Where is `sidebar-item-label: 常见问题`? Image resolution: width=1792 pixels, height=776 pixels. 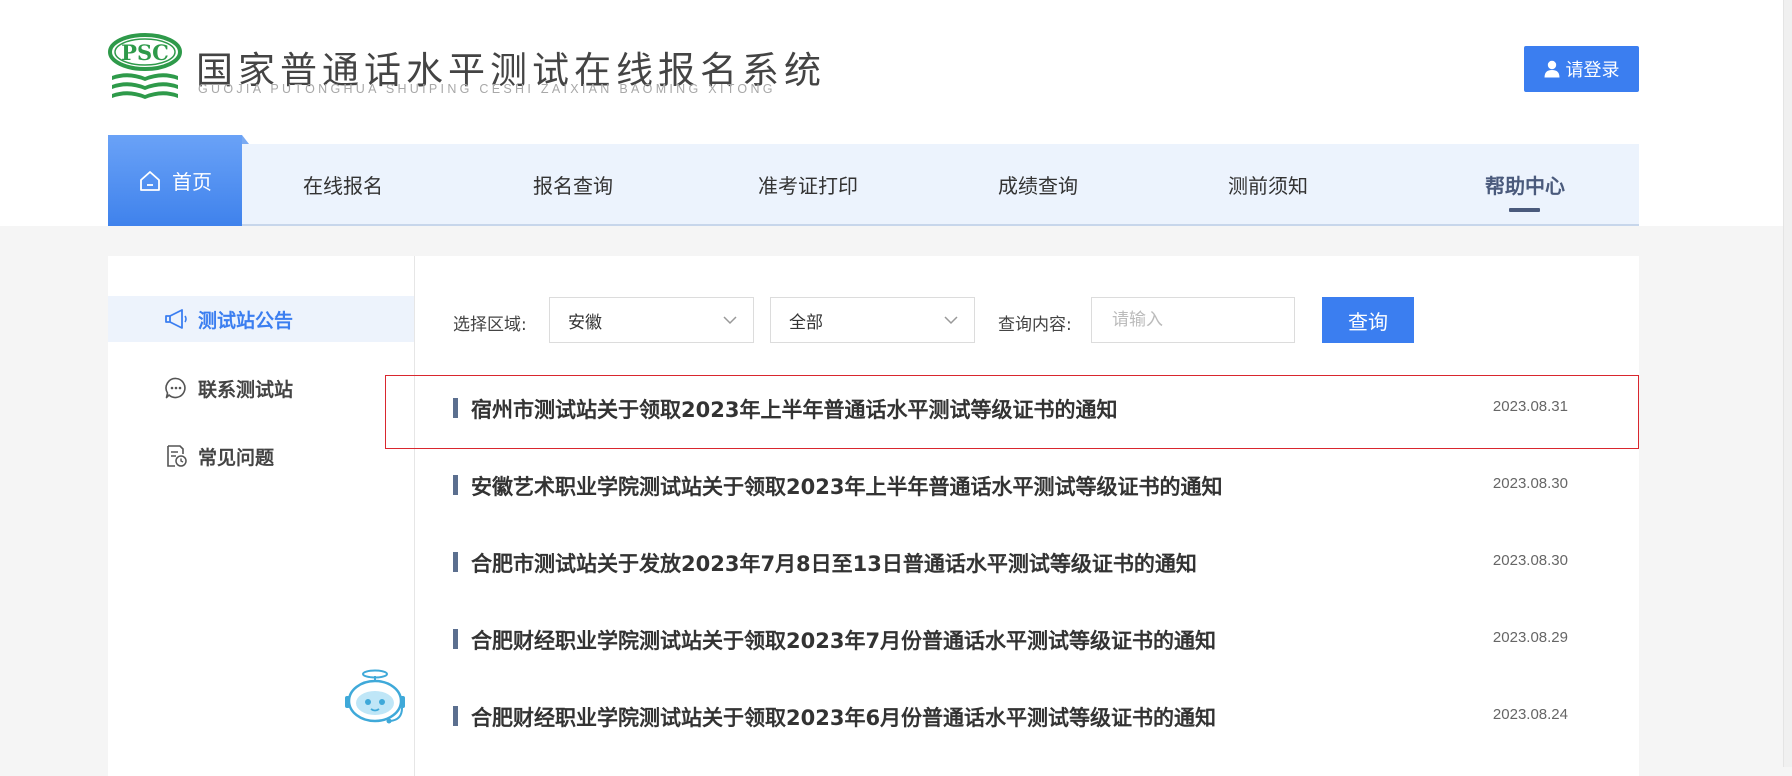 sidebar-item-label: 常见问题 is located at coordinates (236, 457).